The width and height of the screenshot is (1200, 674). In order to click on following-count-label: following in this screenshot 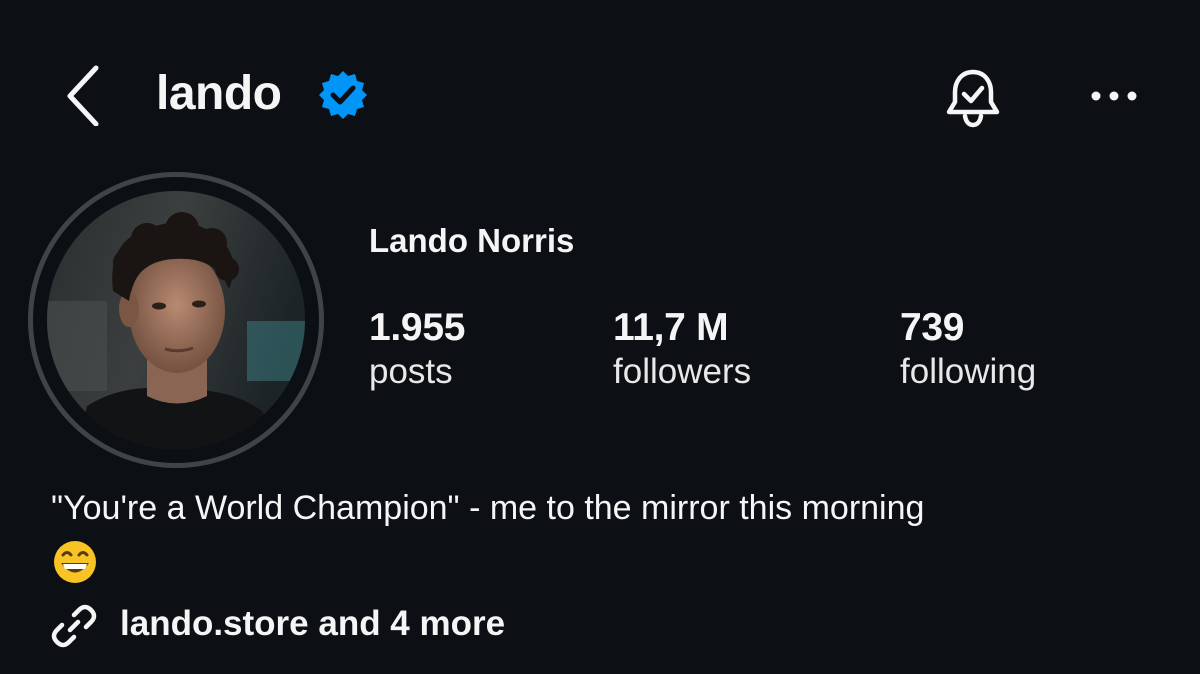, I will do `click(968, 371)`.